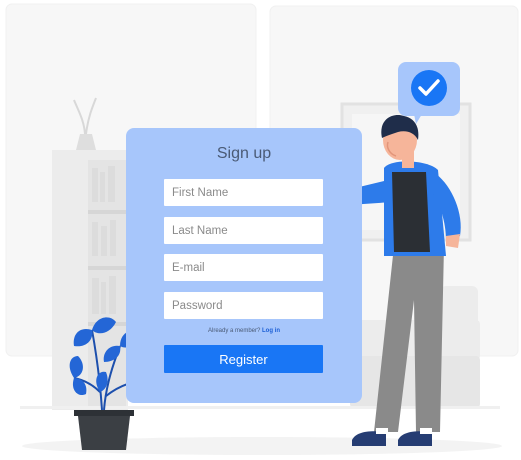  What do you see at coordinates (429, 88) in the screenshot?
I see `check-circle-icon` at bounding box center [429, 88].